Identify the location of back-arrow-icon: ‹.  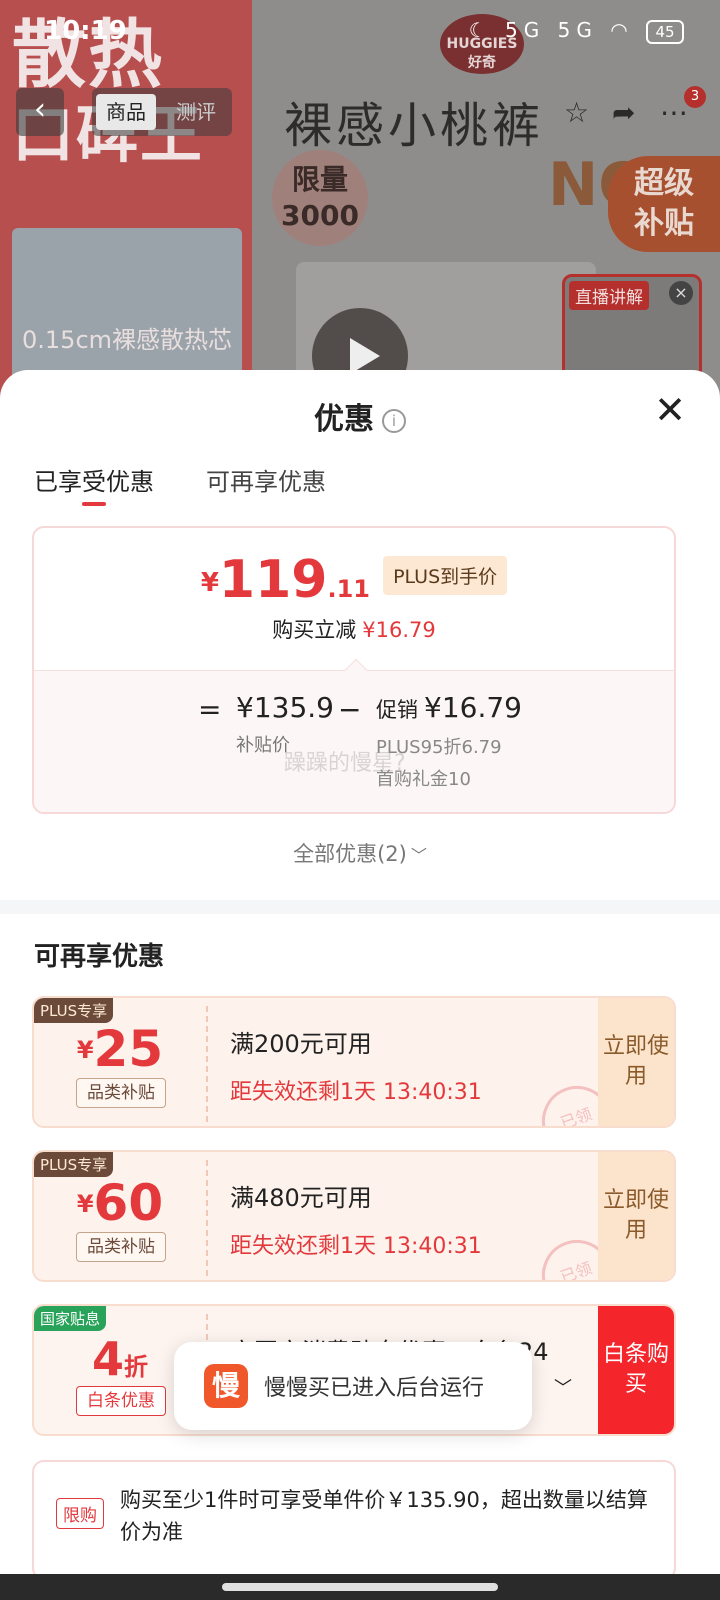
(40, 109).